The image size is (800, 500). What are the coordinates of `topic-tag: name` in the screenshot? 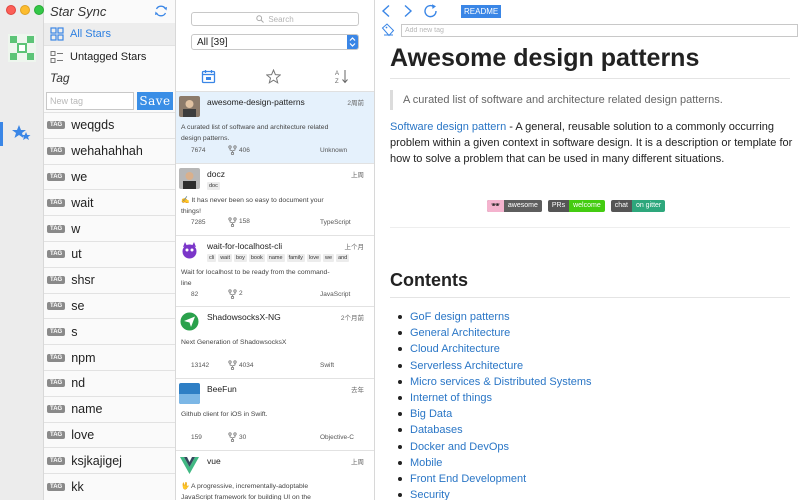 It's located at (275, 257).